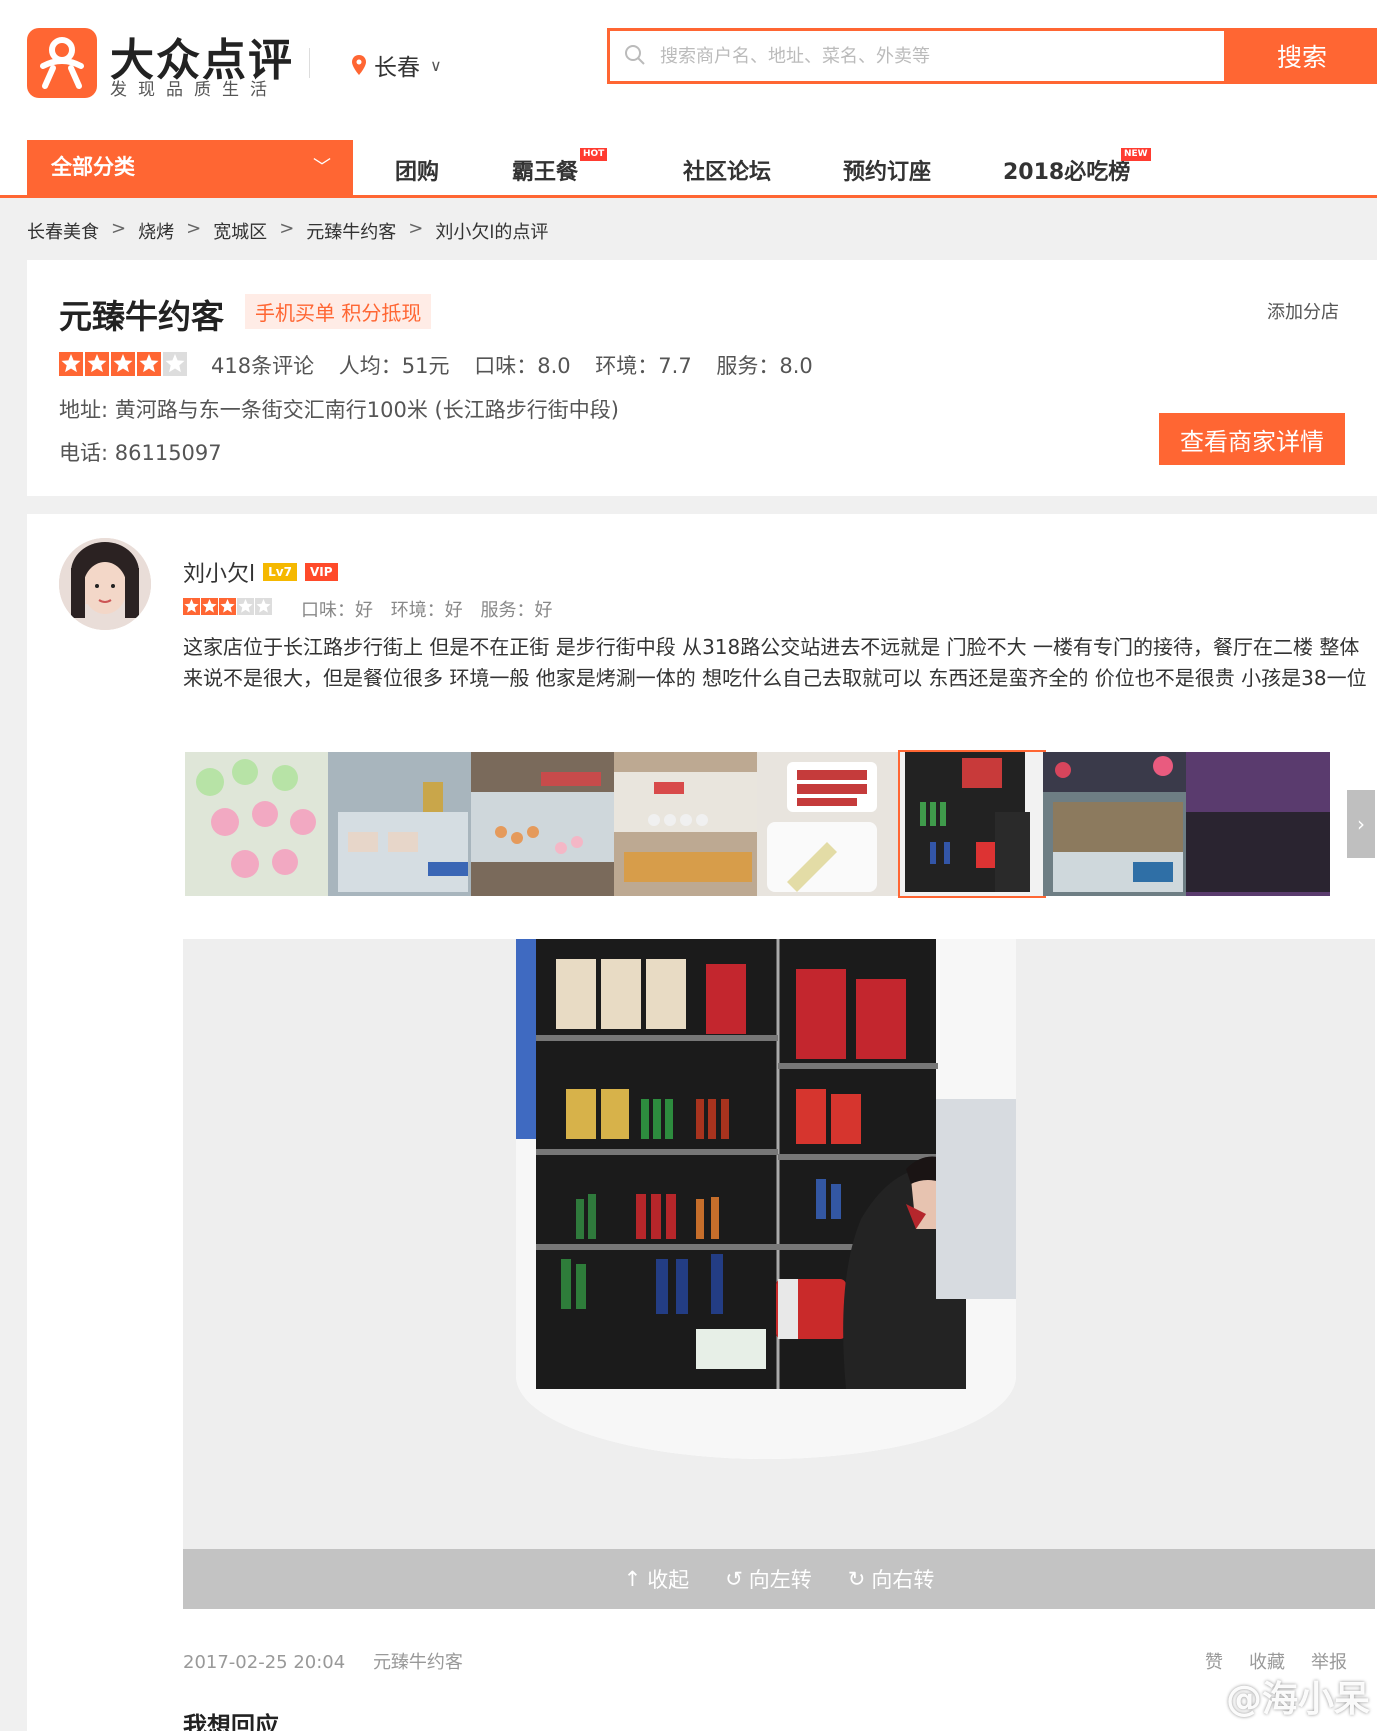 Image resolution: width=1377 pixels, height=1731 pixels. I want to click on breadcrumb: 长春美食 > 烧烤 > 宽城区 > 元臻牛约客 > 刘小欠l的点评, so click(288, 231).